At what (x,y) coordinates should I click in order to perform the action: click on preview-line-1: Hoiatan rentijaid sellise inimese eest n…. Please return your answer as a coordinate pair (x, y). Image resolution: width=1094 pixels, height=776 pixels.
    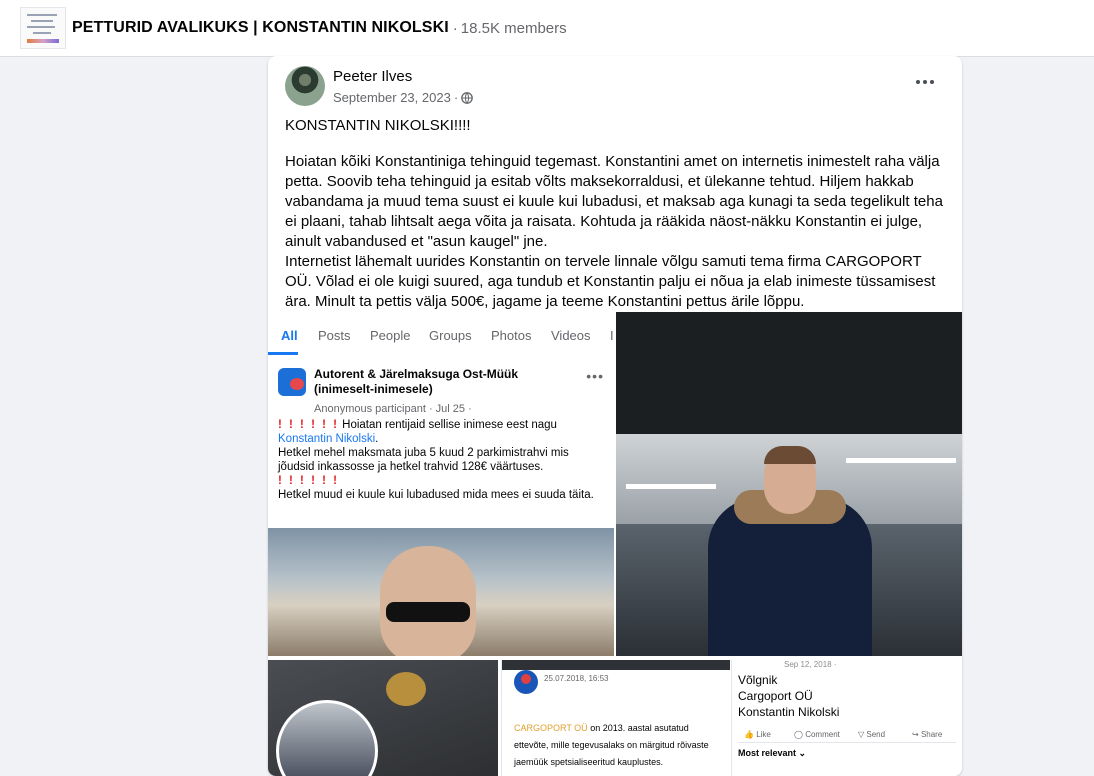
    Looking at the image, I should click on (449, 425).